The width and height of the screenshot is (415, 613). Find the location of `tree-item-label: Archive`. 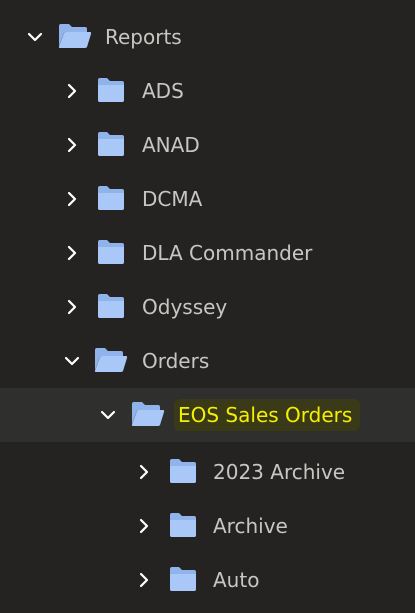

tree-item-label: Archive is located at coordinates (250, 526).